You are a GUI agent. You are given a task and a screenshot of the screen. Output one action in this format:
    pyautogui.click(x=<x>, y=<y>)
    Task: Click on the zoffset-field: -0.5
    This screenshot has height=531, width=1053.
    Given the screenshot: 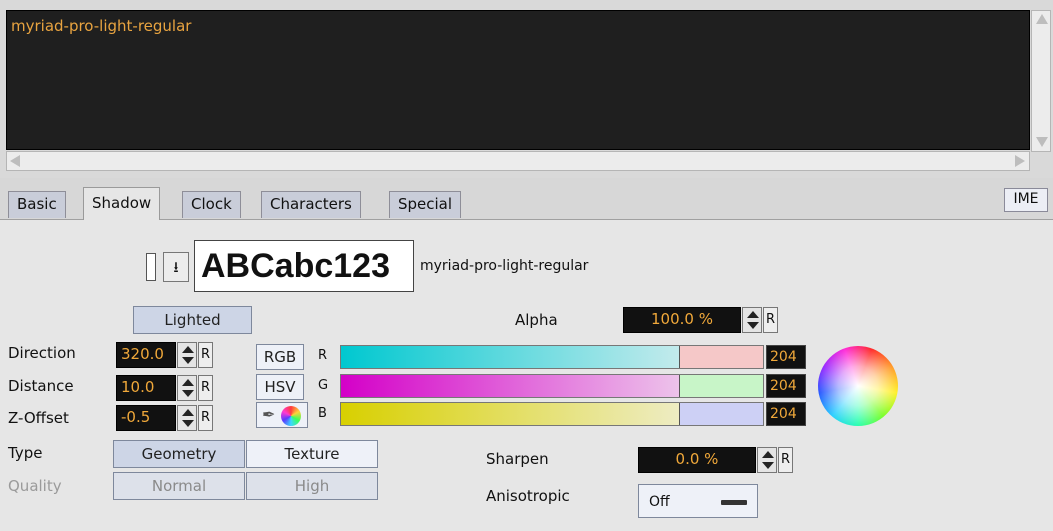 What is the action you would take?
    pyautogui.click(x=146, y=418)
    